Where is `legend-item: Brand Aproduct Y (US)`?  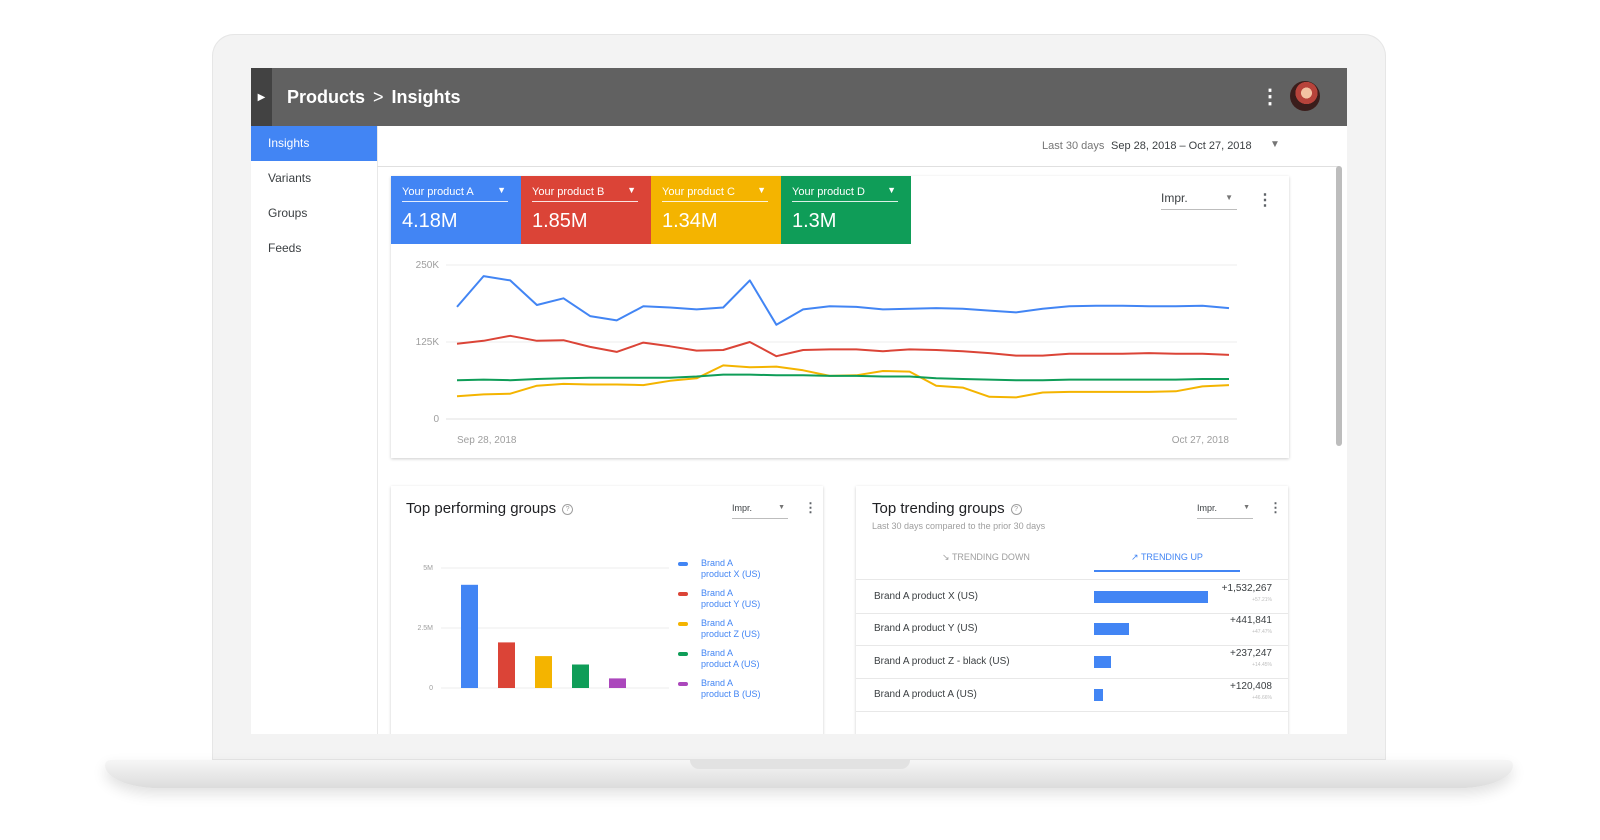 legend-item: Brand Aproduct Y (US) is located at coordinates (719, 599).